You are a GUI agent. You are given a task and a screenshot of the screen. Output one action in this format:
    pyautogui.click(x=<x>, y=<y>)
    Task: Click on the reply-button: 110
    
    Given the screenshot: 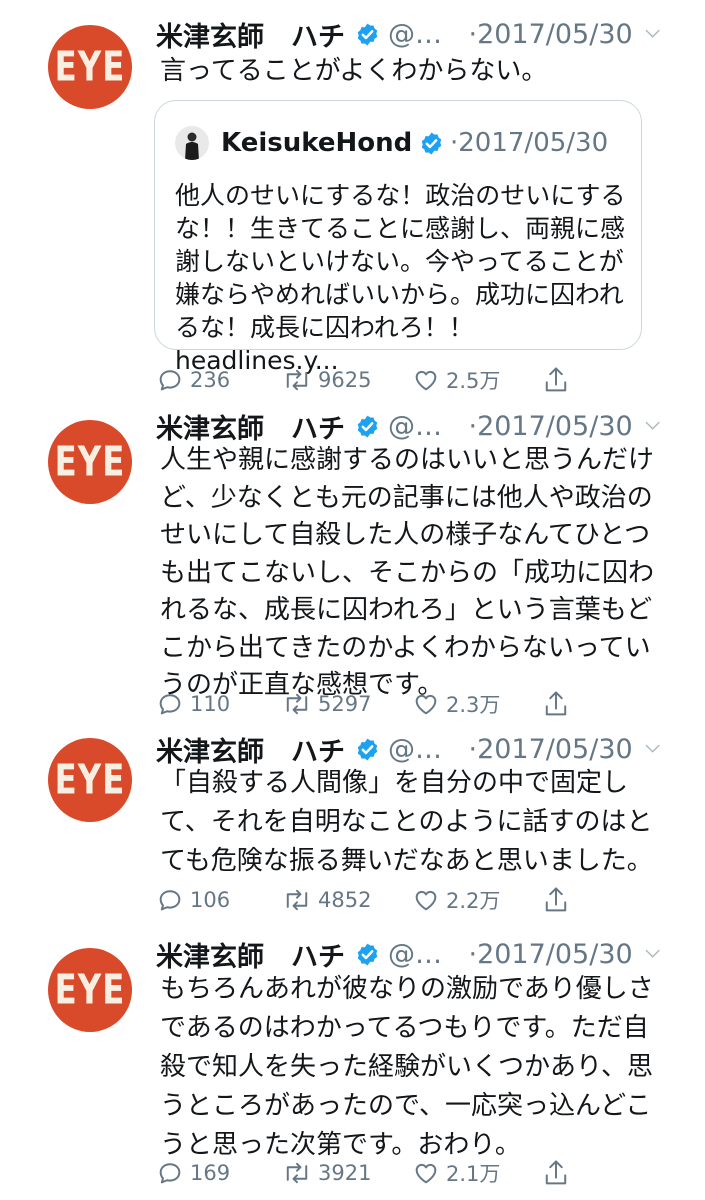 What is the action you would take?
    pyautogui.click(x=193, y=704)
    